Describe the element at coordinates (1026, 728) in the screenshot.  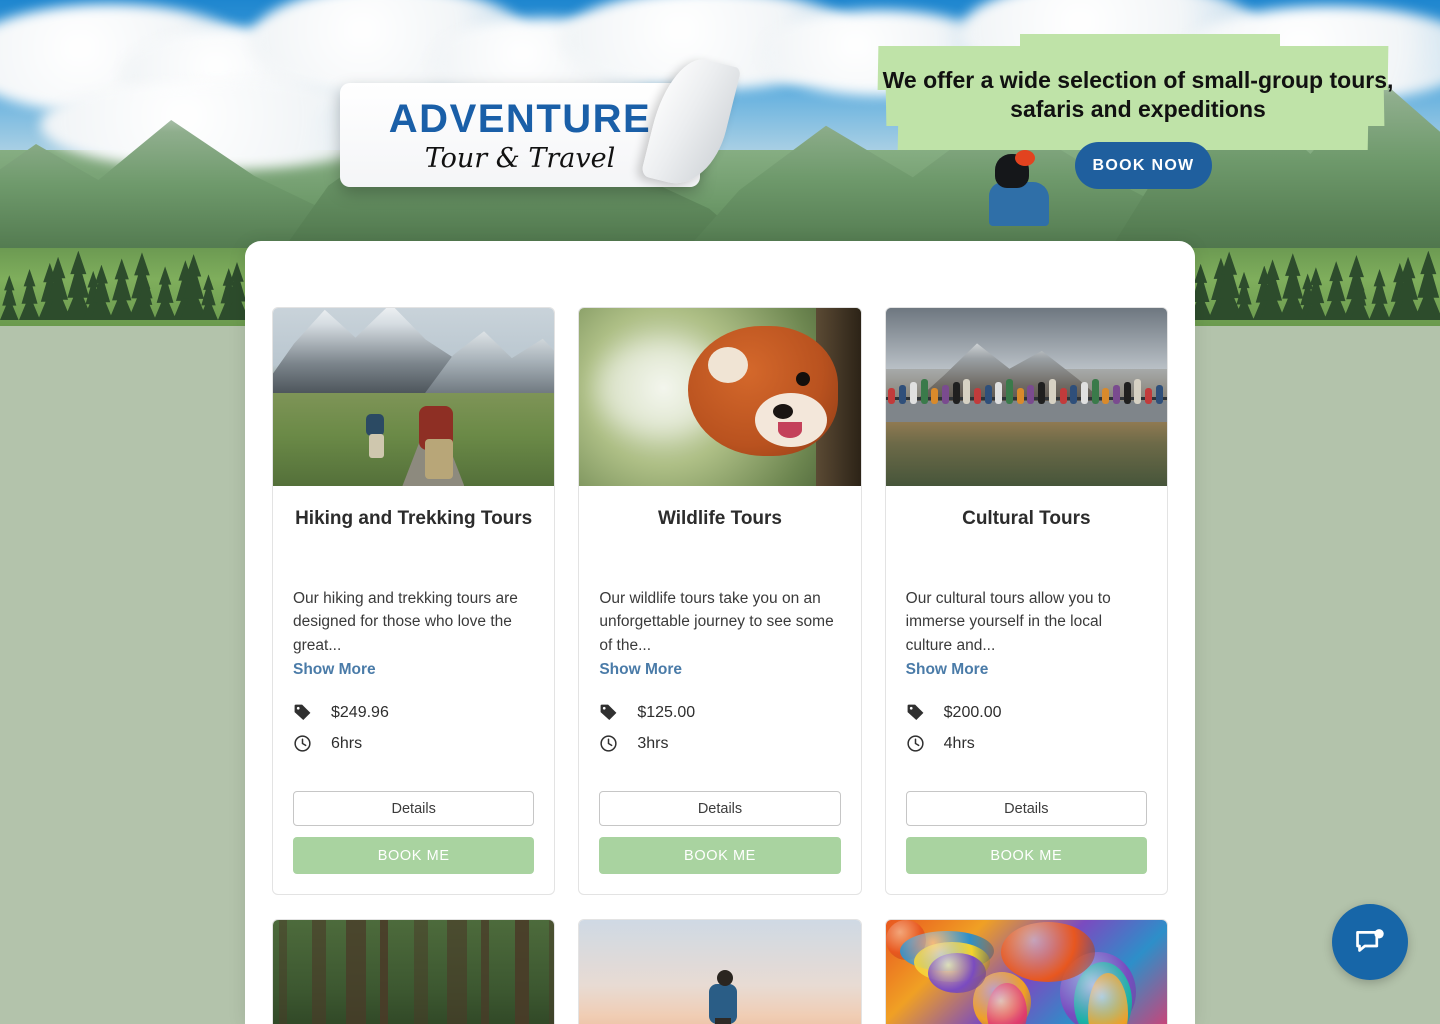
I see `tour-meta: $200.00 4hrs` at that location.